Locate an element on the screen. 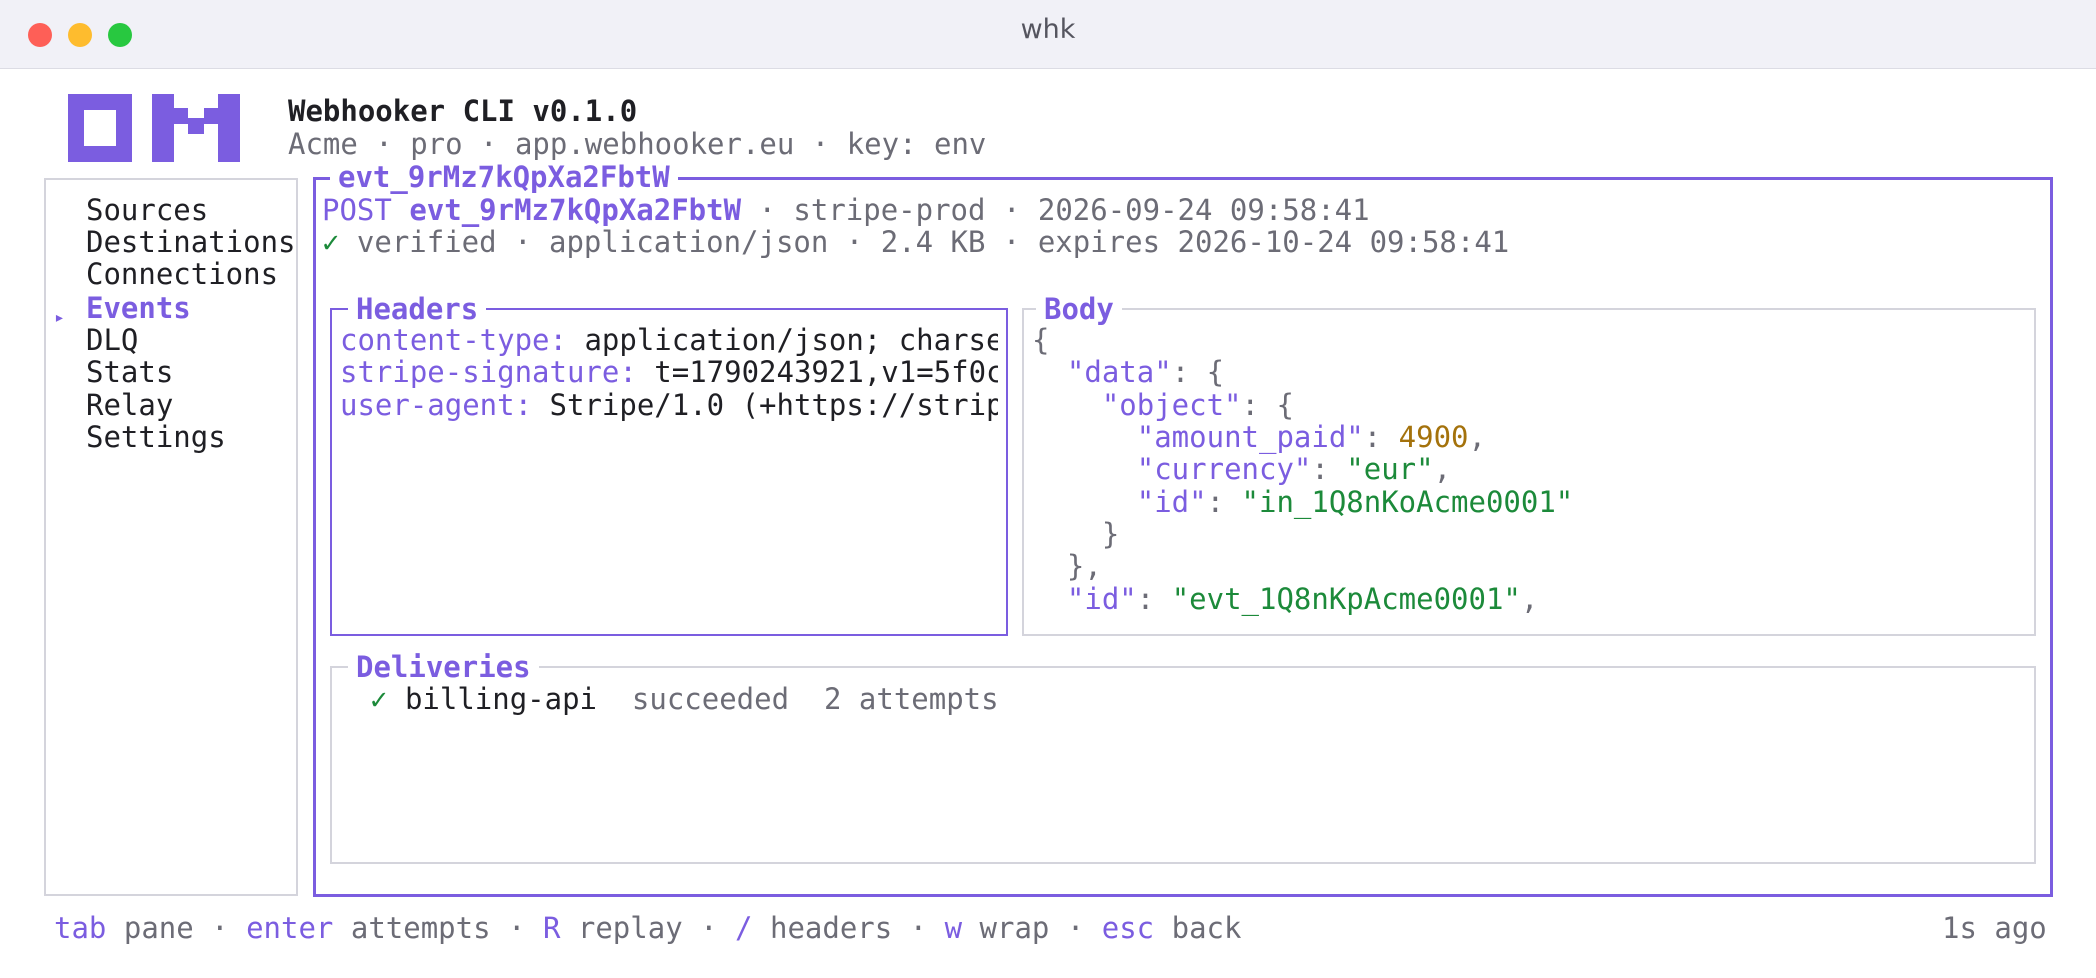 The height and width of the screenshot is (978, 2096). json-string-value: "in_1Q8nKoAcme0001" is located at coordinates (1407, 502).